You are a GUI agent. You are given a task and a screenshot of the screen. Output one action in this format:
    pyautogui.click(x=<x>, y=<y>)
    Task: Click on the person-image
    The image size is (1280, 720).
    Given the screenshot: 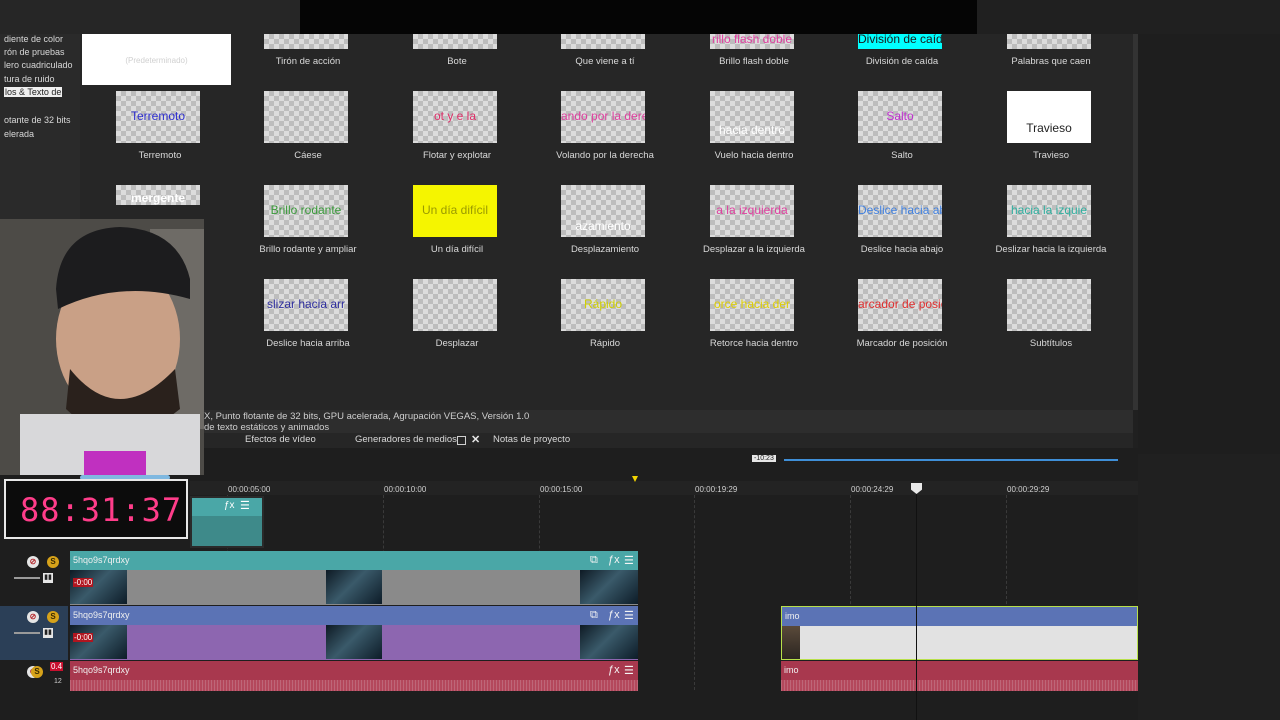 What is the action you would take?
    pyautogui.click(x=102, y=347)
    